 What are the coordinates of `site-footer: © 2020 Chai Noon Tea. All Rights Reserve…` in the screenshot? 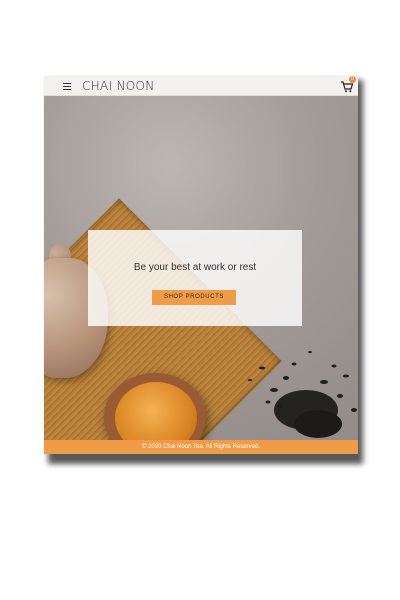 It's located at (201, 447).